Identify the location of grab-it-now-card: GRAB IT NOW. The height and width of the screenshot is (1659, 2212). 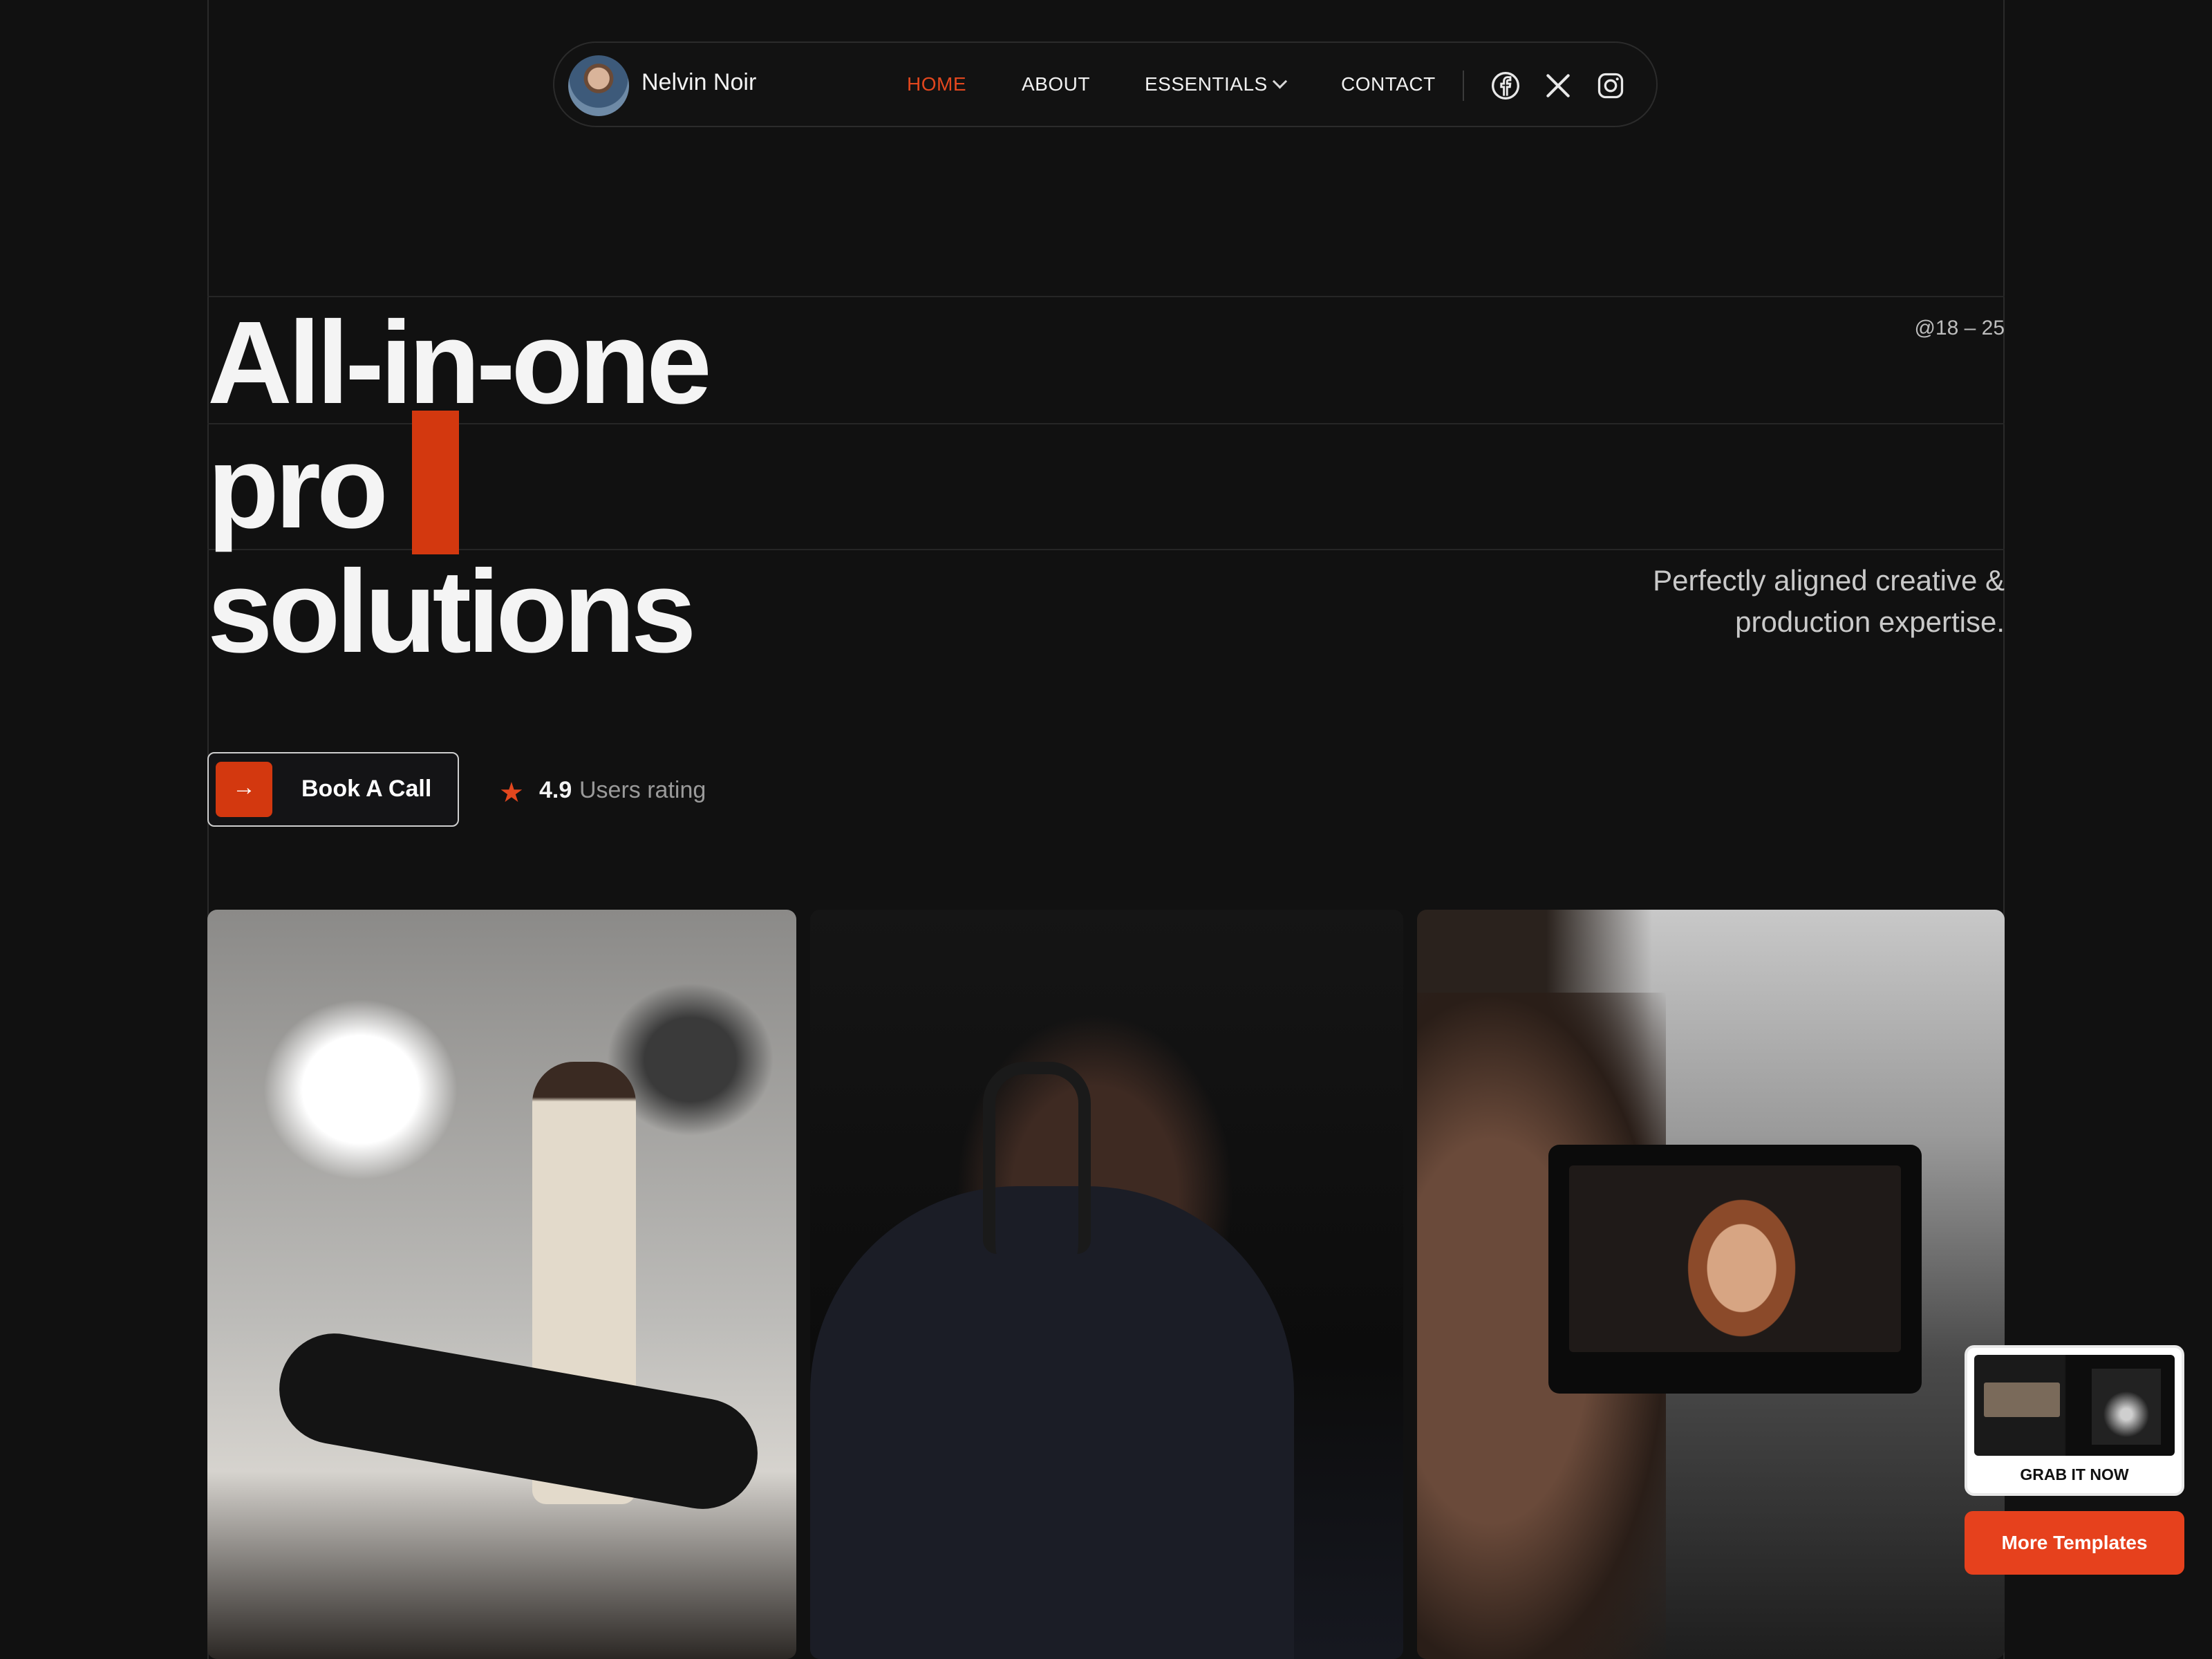
(2074, 1420).